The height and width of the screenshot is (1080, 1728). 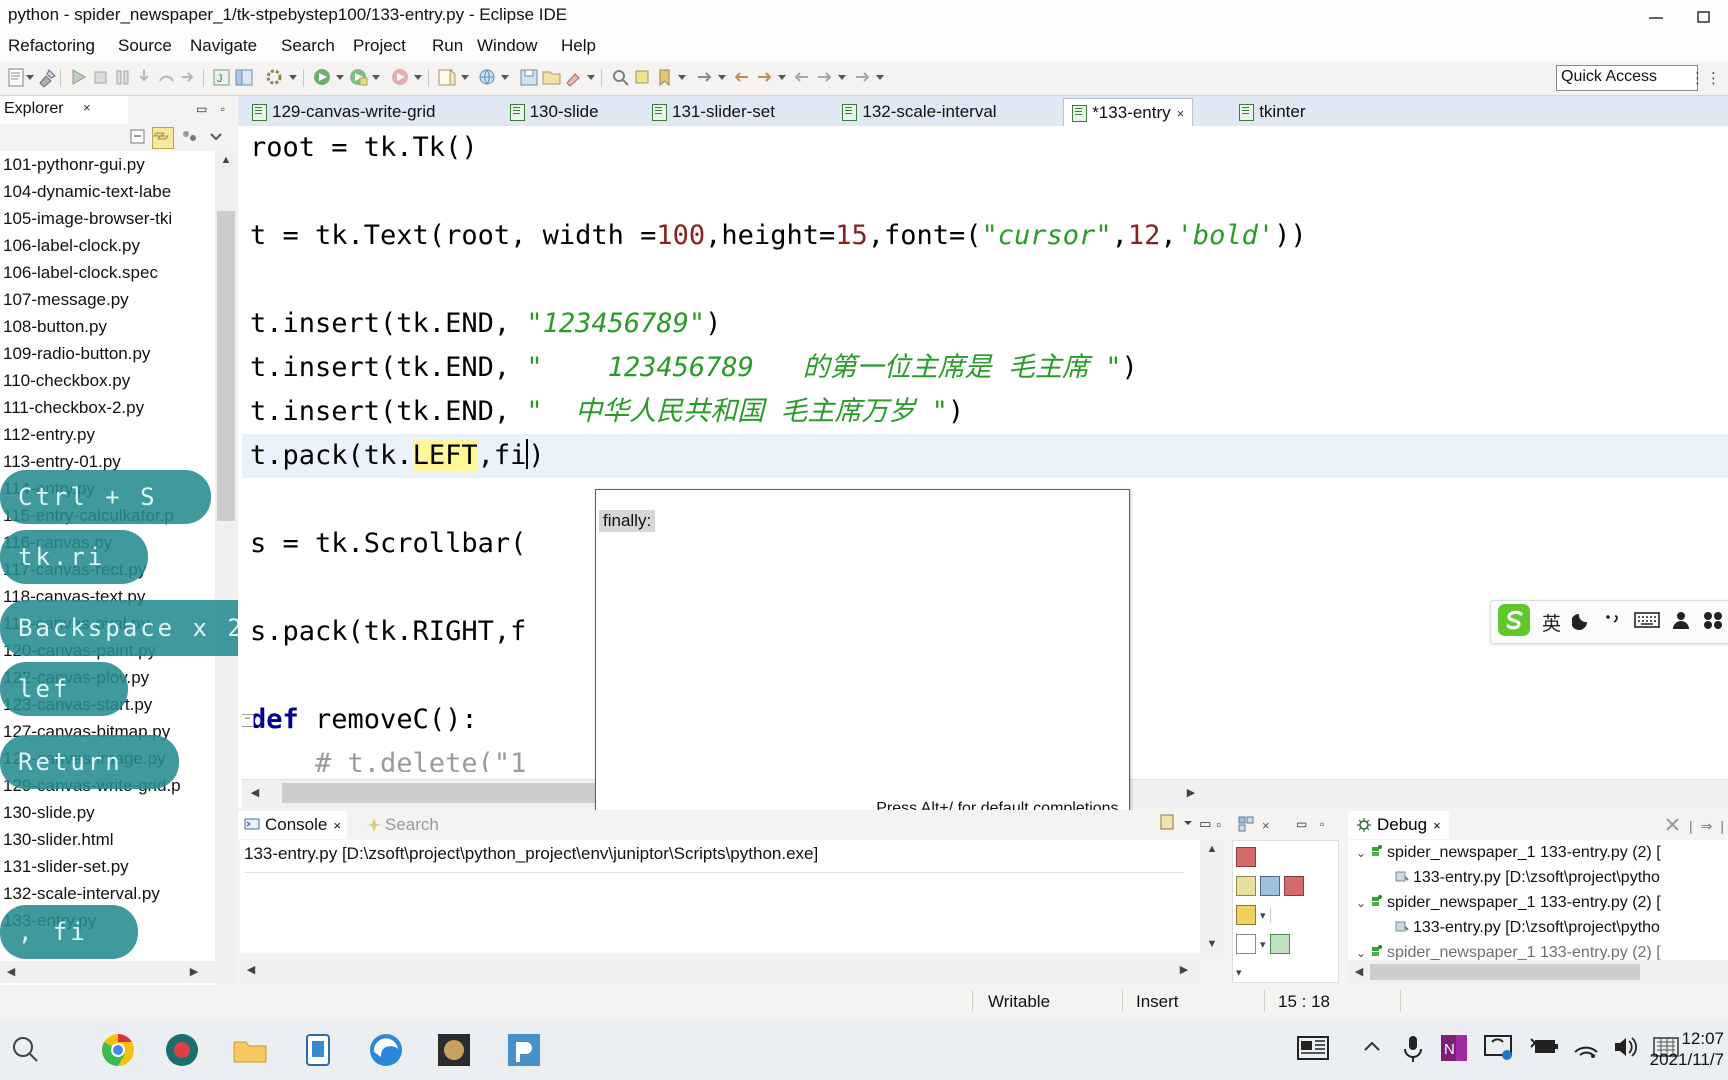 What do you see at coordinates (1581, 622) in the screenshot?
I see `moon-icon` at bounding box center [1581, 622].